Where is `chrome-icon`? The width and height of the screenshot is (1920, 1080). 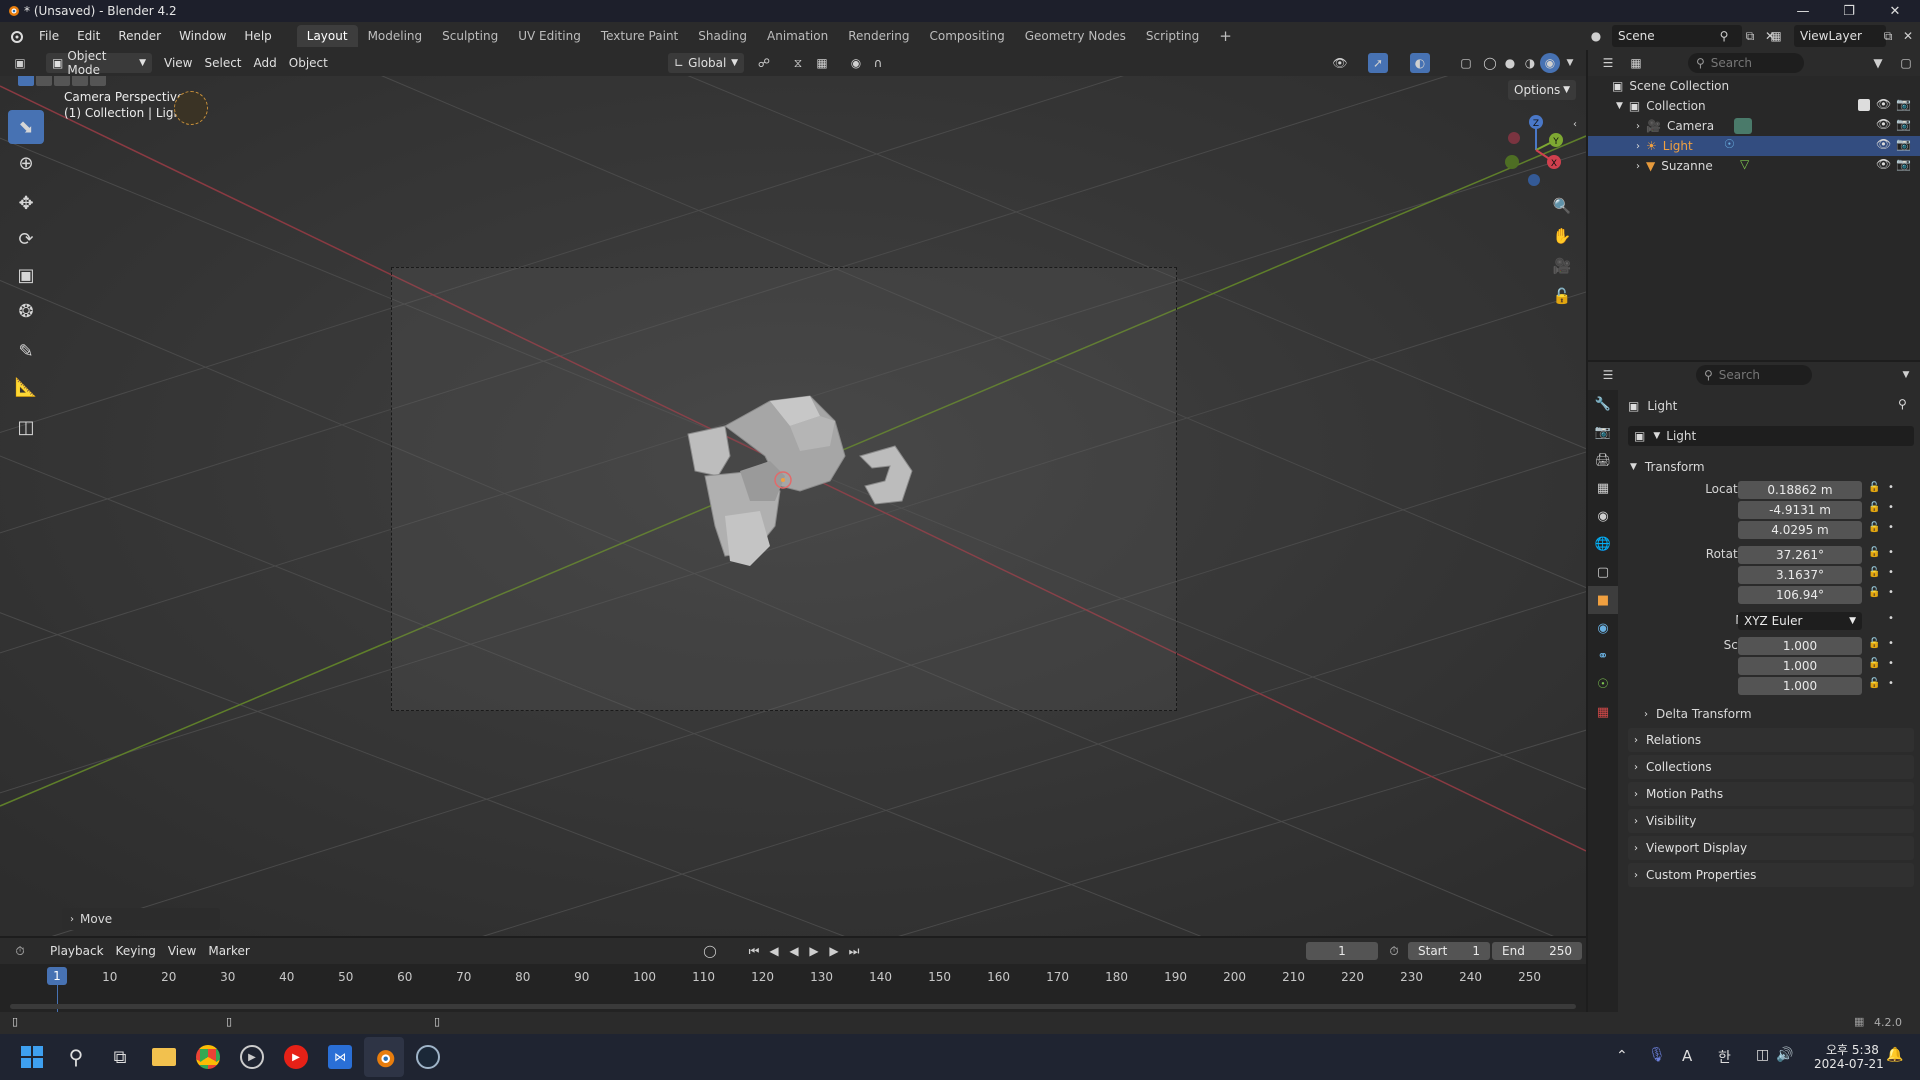
chrome-icon is located at coordinates (208, 1057).